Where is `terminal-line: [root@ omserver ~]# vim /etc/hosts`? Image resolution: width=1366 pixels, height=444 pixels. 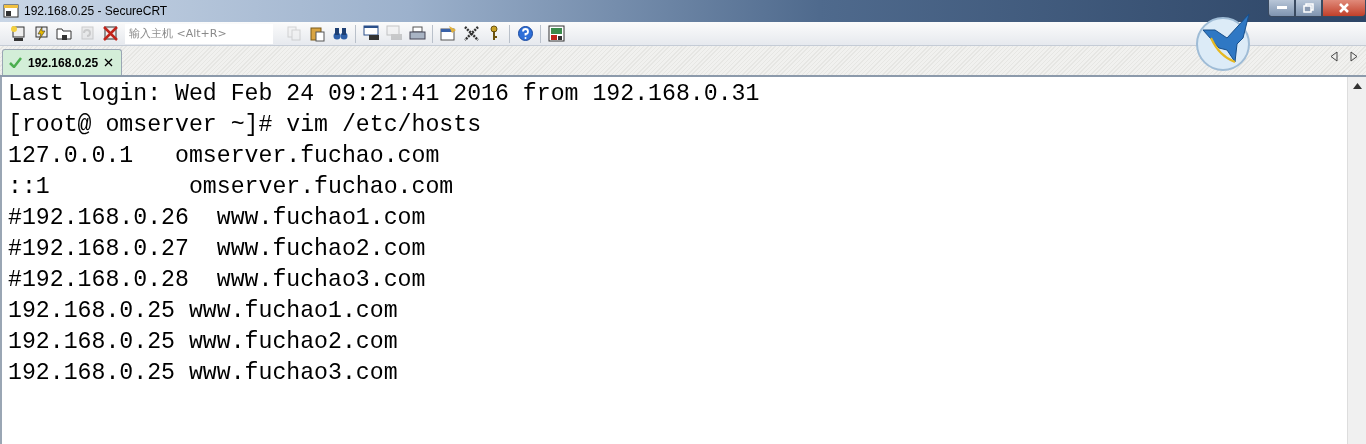
terminal-line: [root@ omserver ~]# vim /etc/hosts is located at coordinates (245, 125).